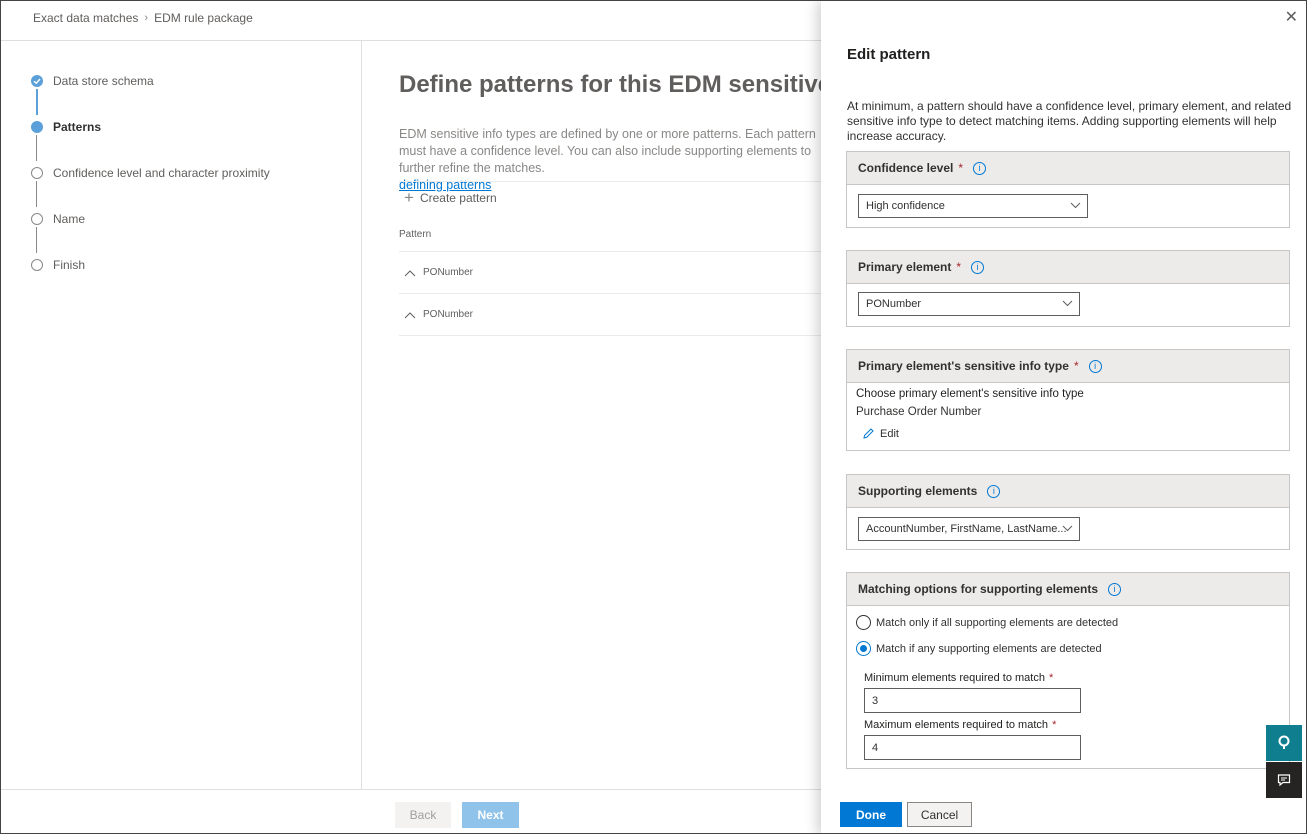  What do you see at coordinates (146, 18) in the screenshot?
I see `chevron-right-icon: ›` at bounding box center [146, 18].